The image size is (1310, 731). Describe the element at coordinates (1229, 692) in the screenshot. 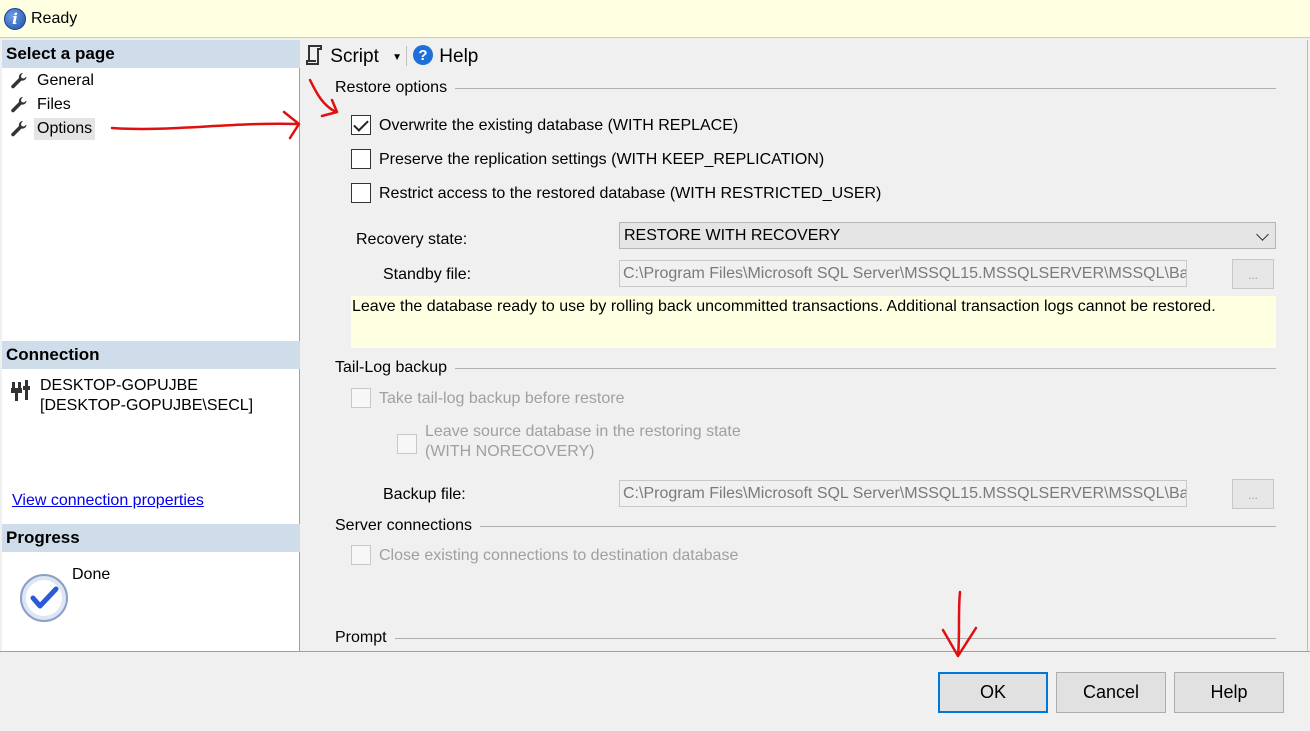

I see `help-dialog-button: Help` at that location.